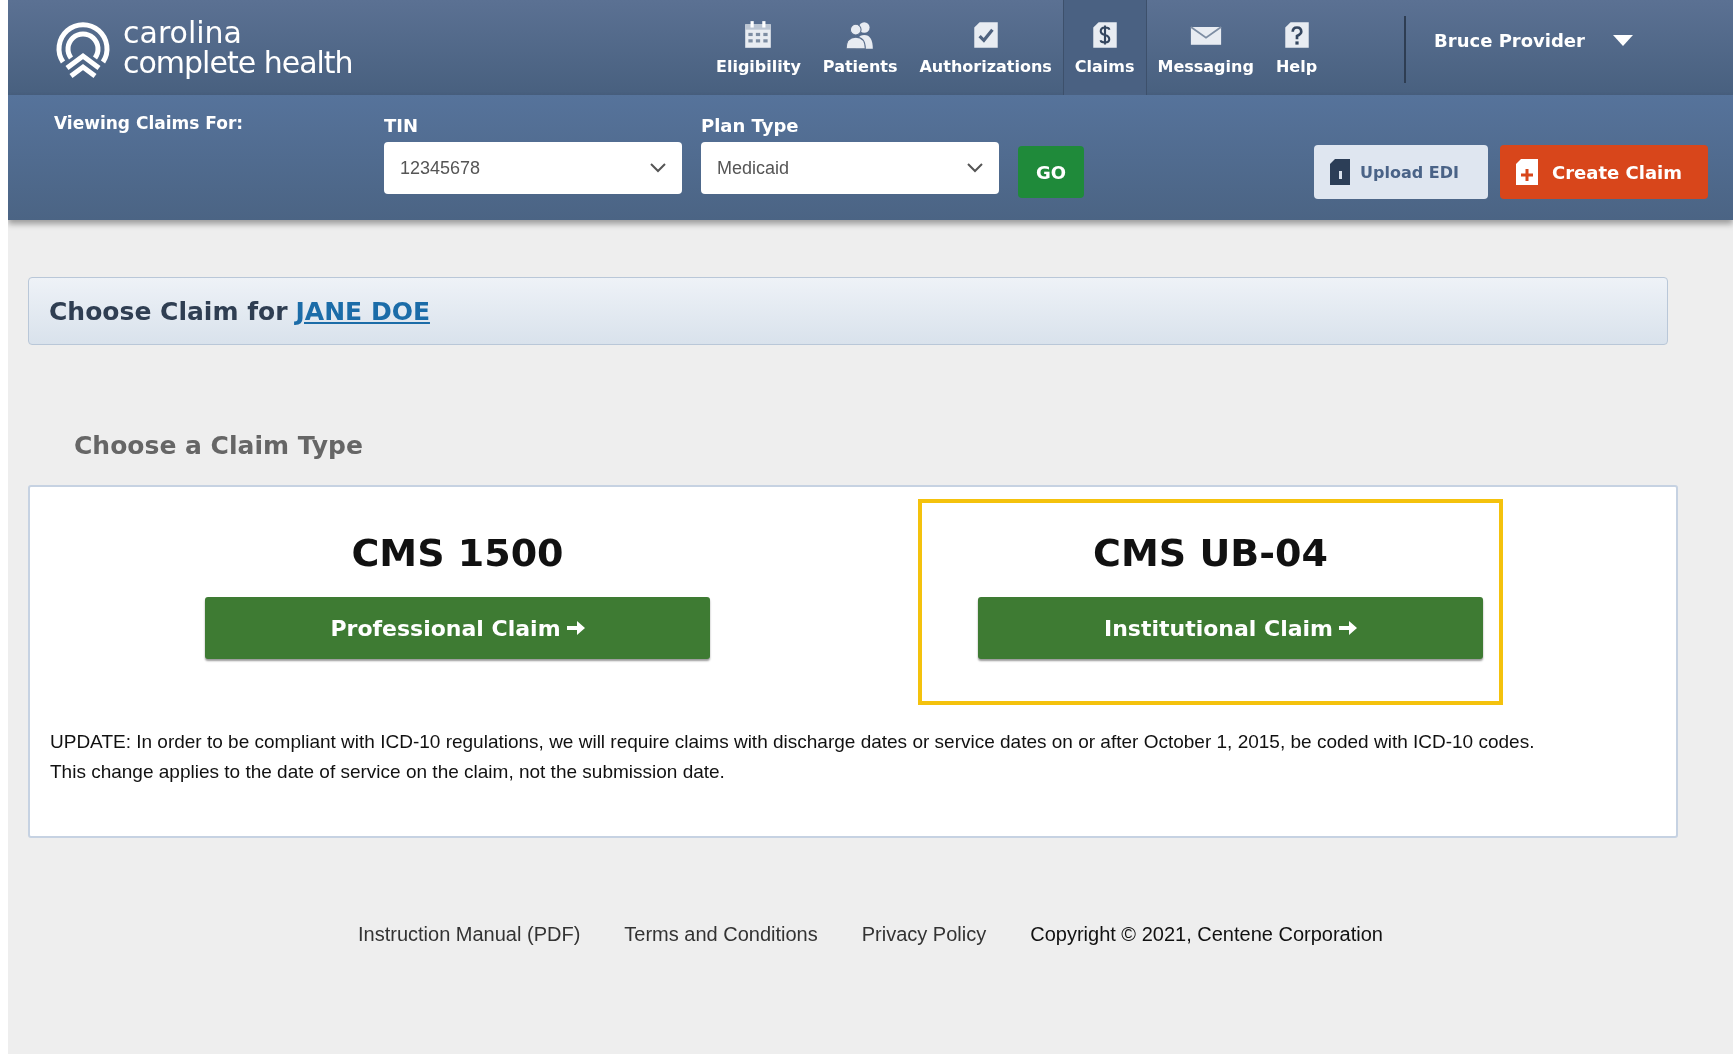  I want to click on nav-tab: Help, so click(1296, 47).